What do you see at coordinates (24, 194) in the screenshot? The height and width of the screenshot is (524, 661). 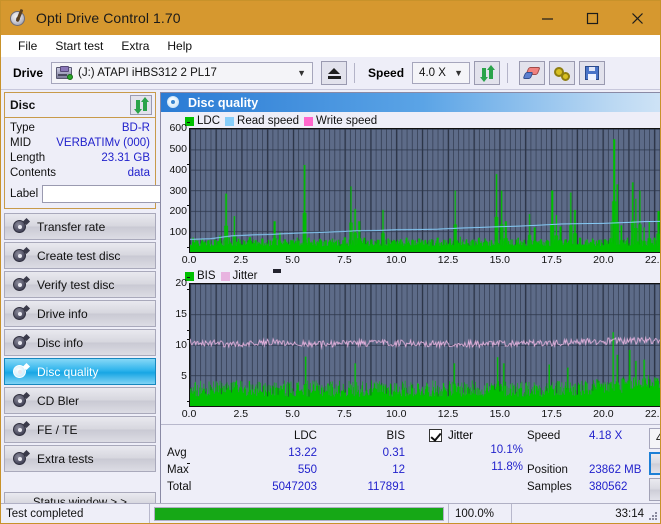 I see `disc-label-key: Label` at bounding box center [24, 194].